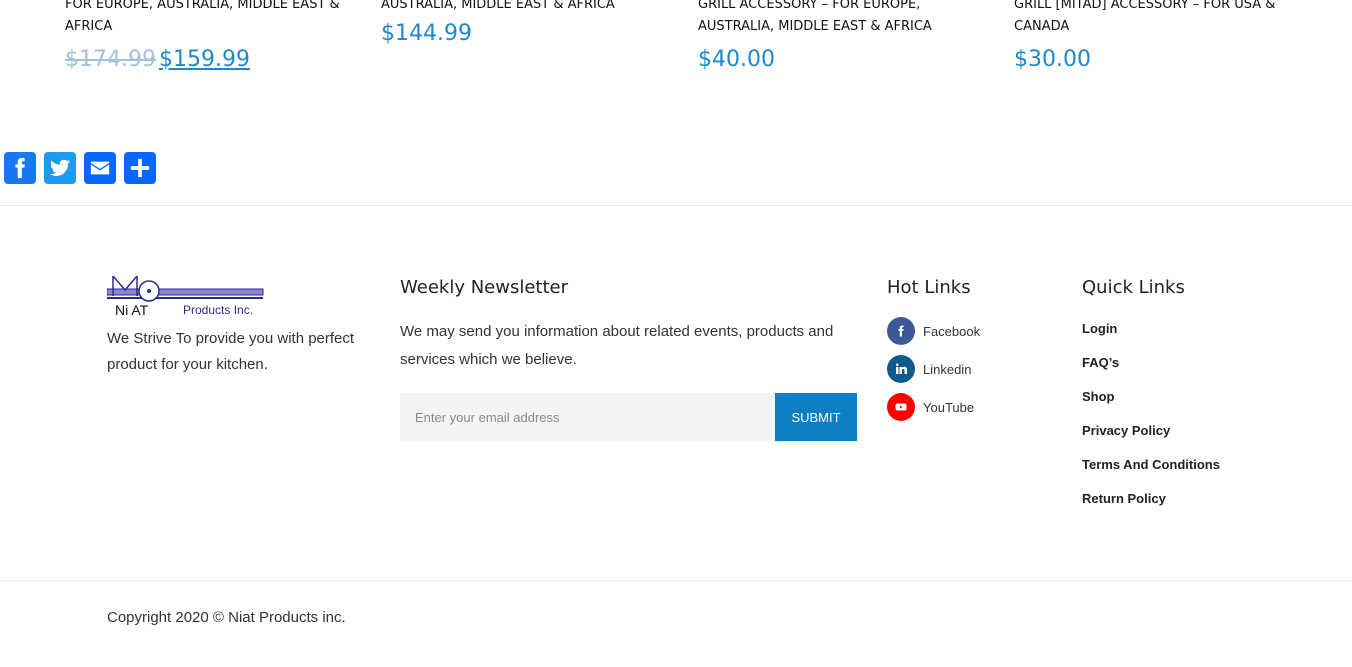  I want to click on quick-link-faqs: FAQ’s, so click(1151, 370).